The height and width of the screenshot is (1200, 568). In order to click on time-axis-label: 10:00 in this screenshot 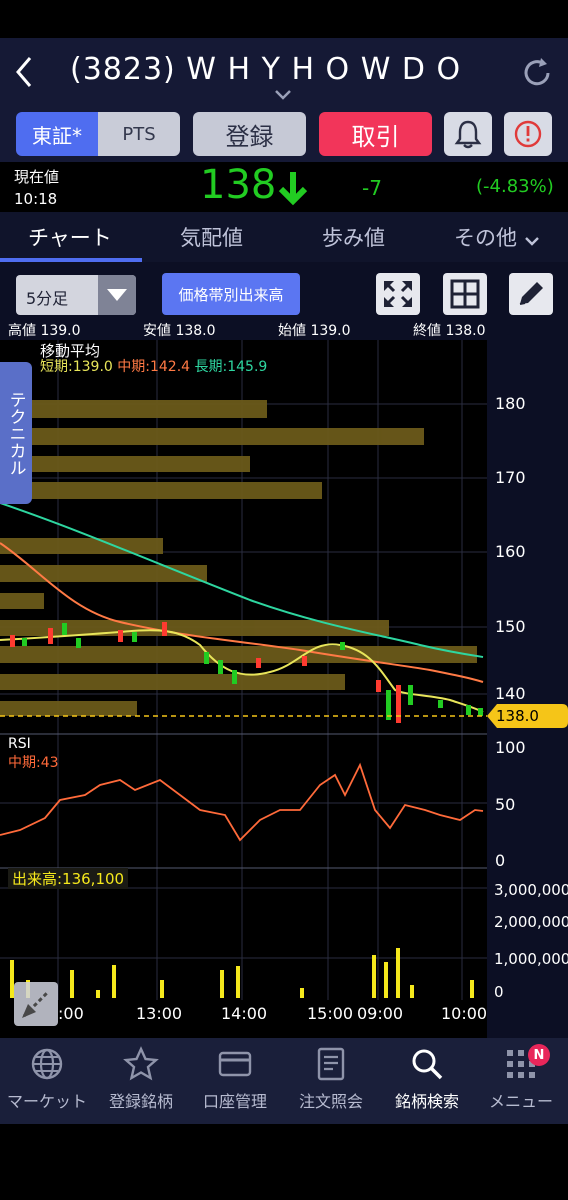, I will do `click(464, 1013)`.